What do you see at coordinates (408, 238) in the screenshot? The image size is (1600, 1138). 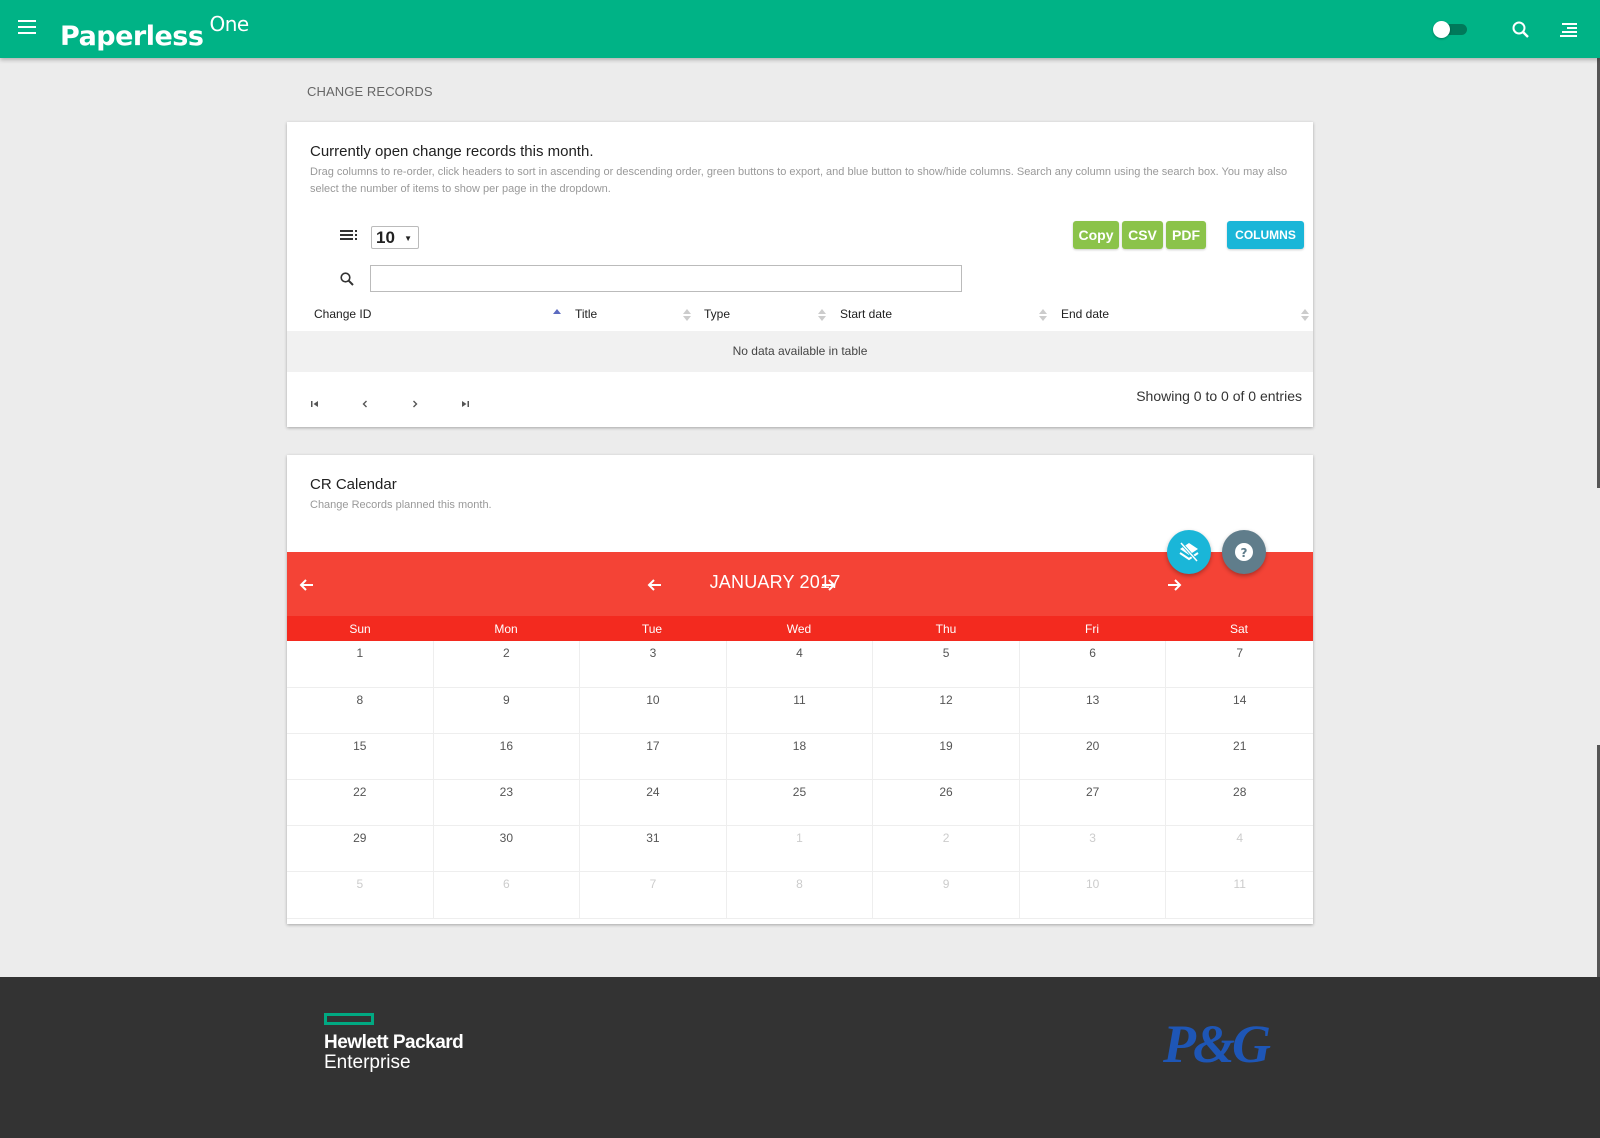 I see `chevron-down-icon: ▼` at bounding box center [408, 238].